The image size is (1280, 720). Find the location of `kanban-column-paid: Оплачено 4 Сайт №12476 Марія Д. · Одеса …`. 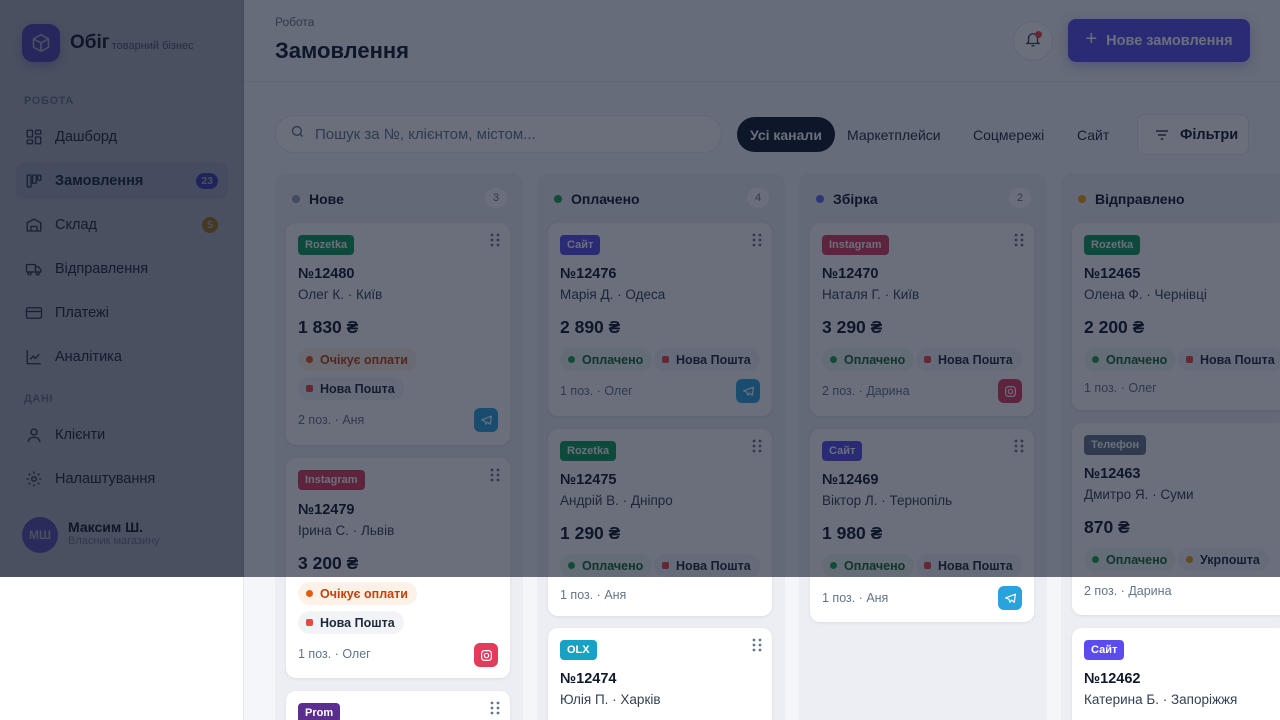

kanban-column-paid: Оплачено 4 Сайт №12476 Марія Д. · Одеса … is located at coordinates (661, 446).